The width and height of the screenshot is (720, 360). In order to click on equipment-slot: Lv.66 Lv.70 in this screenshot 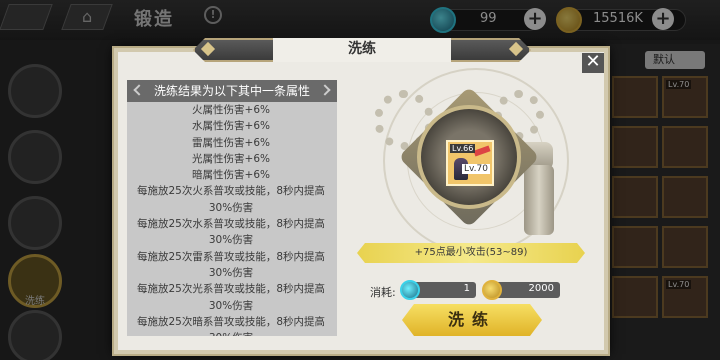, I will do `click(470, 163)`.